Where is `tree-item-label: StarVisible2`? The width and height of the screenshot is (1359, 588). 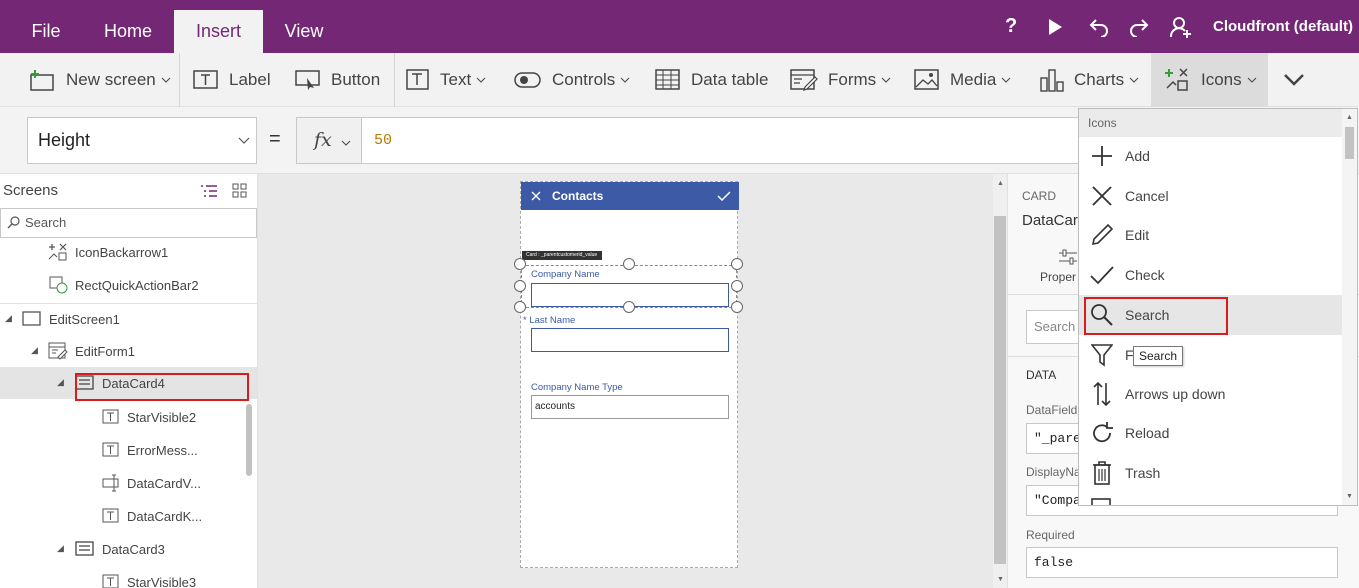 tree-item-label: StarVisible2 is located at coordinates (162, 417).